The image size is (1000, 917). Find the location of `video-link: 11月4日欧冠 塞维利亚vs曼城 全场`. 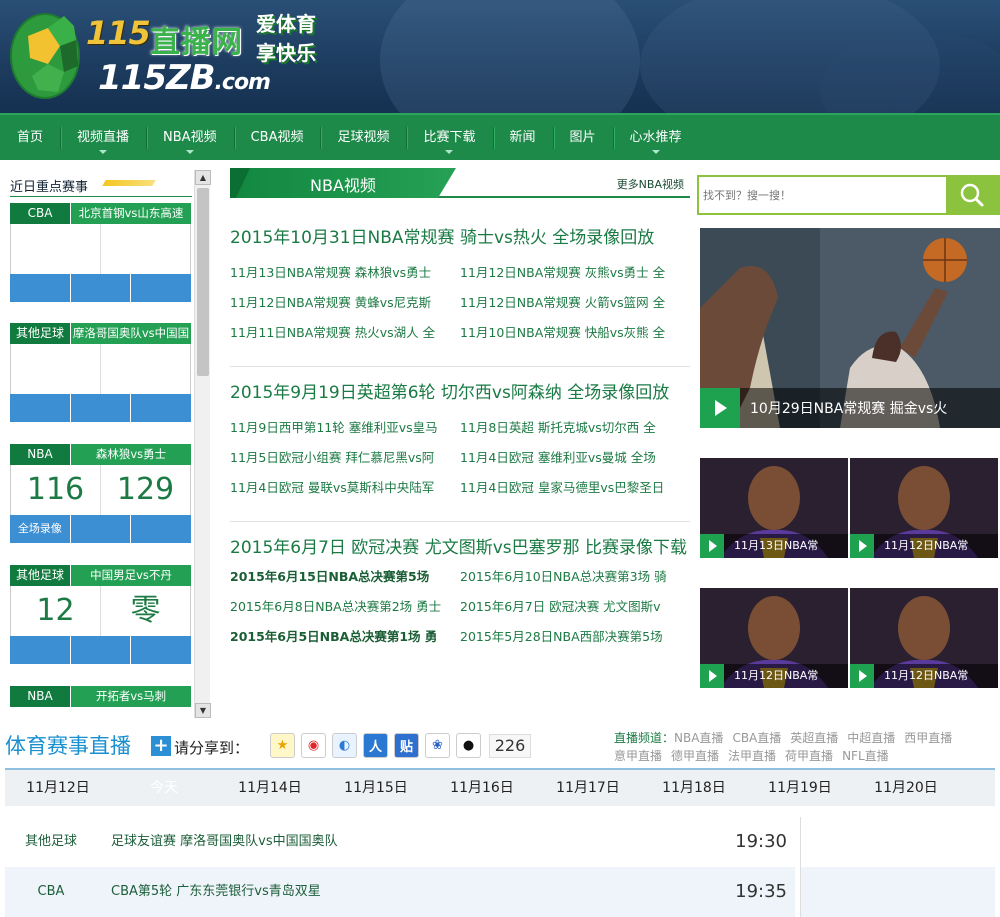

video-link: 11月4日欧冠 塞维利亚vs曼城 全场 is located at coordinates (575, 458).